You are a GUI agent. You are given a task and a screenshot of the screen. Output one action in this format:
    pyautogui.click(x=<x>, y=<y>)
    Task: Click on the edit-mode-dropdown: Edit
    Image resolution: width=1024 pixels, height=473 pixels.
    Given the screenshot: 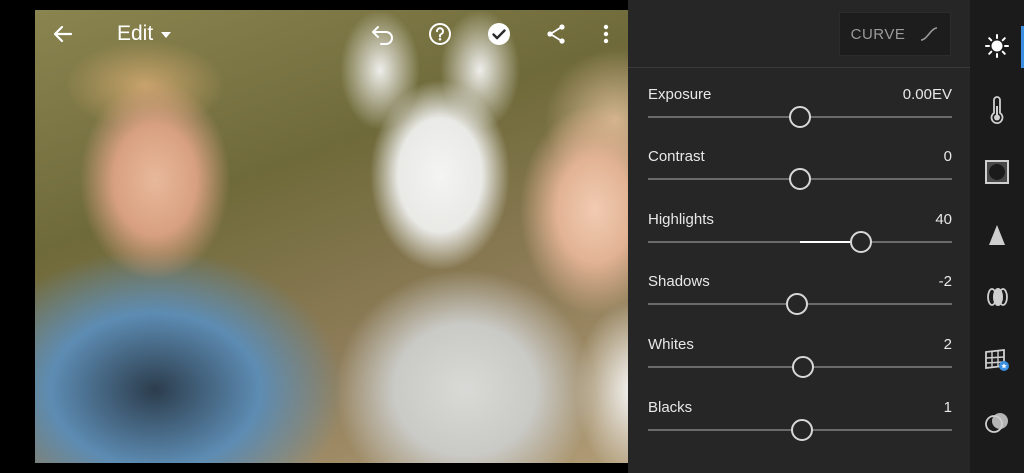 What is the action you would take?
    pyautogui.click(x=144, y=34)
    